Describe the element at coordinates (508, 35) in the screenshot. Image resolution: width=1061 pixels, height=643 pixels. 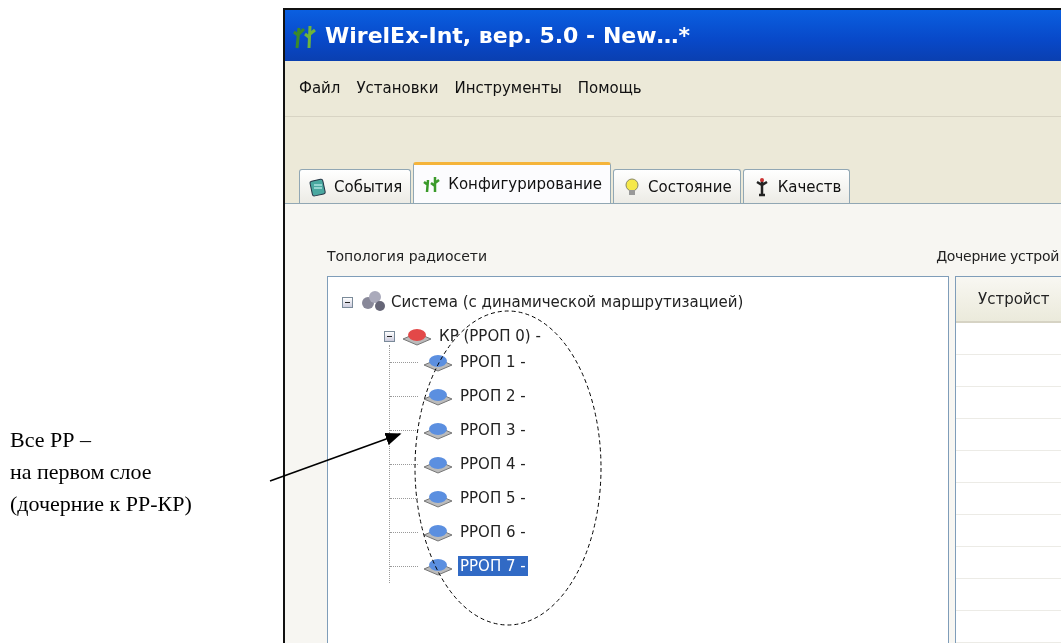
I see `window-title: WirelEx-Int, вер. 5.0 - New…*` at that location.